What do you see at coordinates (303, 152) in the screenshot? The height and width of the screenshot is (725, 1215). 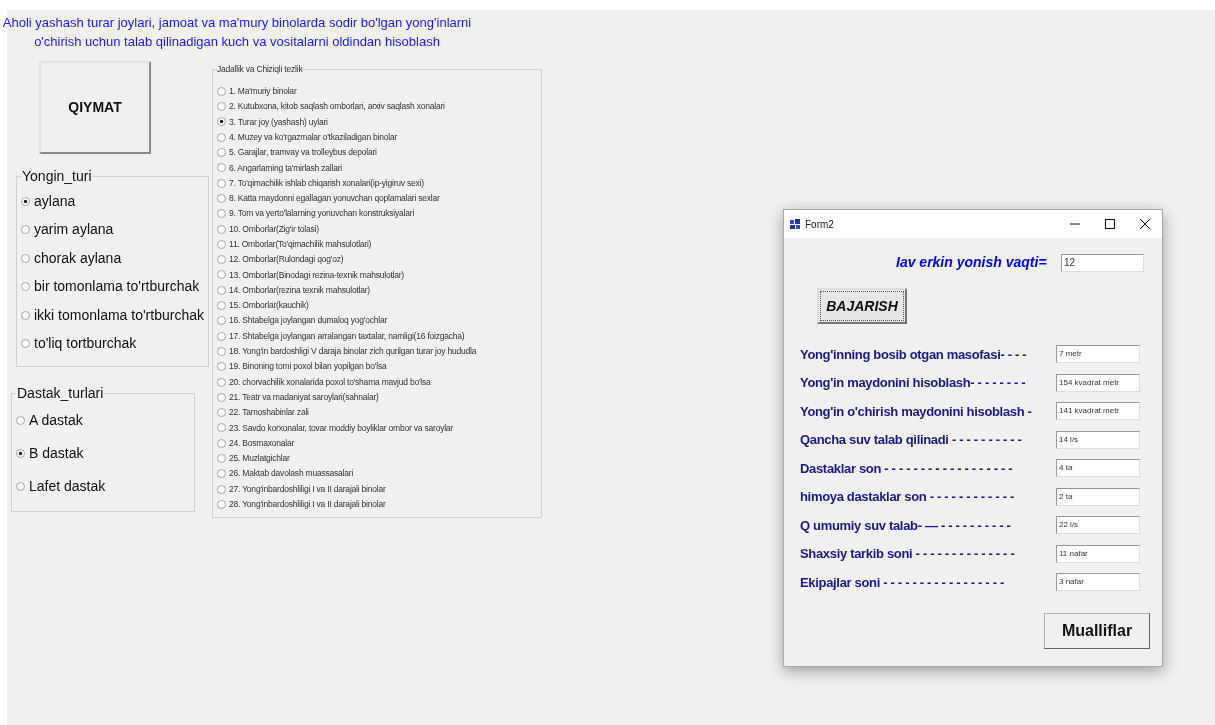 I see `option-label: 5. Garajlar, tramvay va trolleybus depolari` at bounding box center [303, 152].